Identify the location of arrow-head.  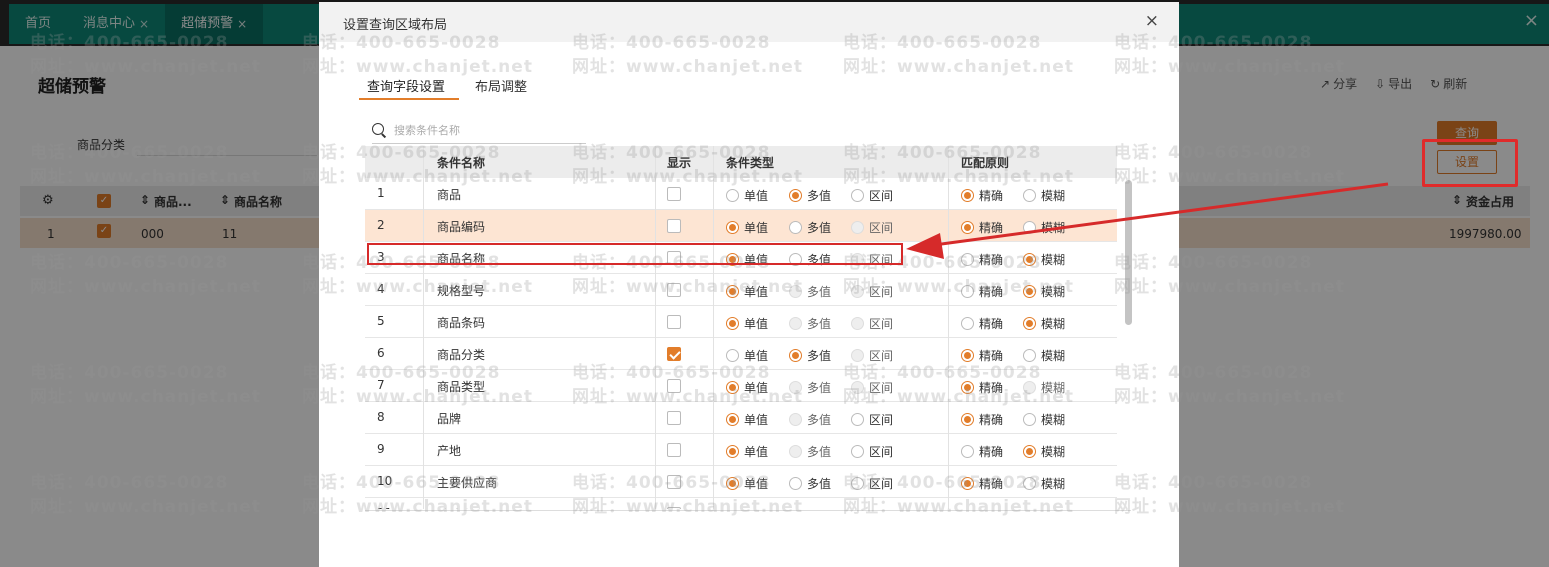
(925, 246).